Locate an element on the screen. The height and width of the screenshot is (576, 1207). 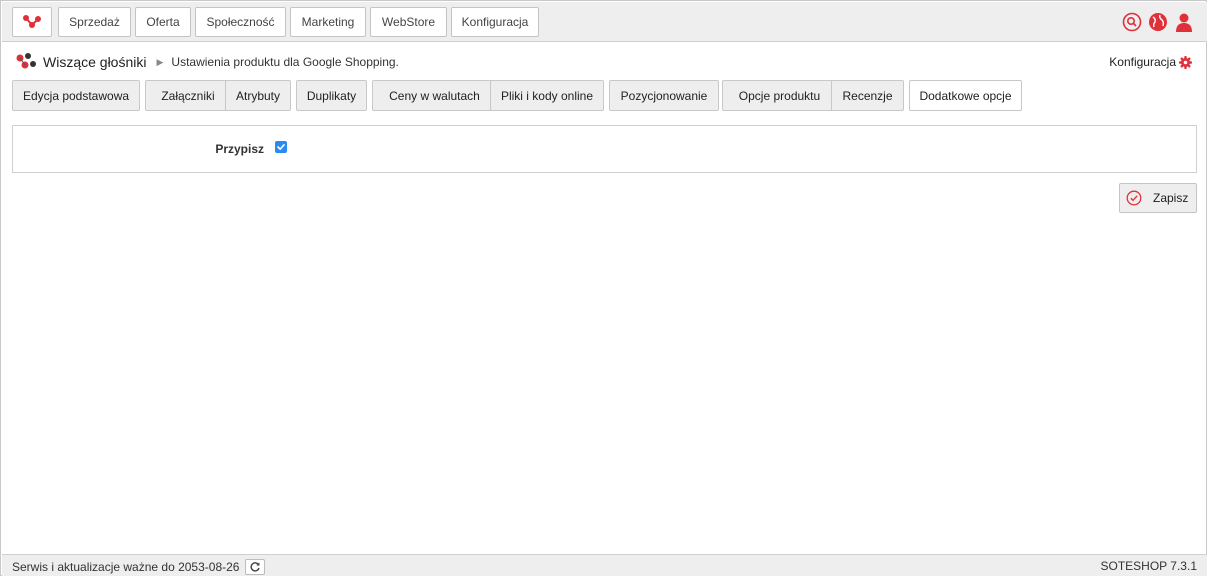
tab-opcje-produktu: Opcje produktu is located at coordinates (779, 95).